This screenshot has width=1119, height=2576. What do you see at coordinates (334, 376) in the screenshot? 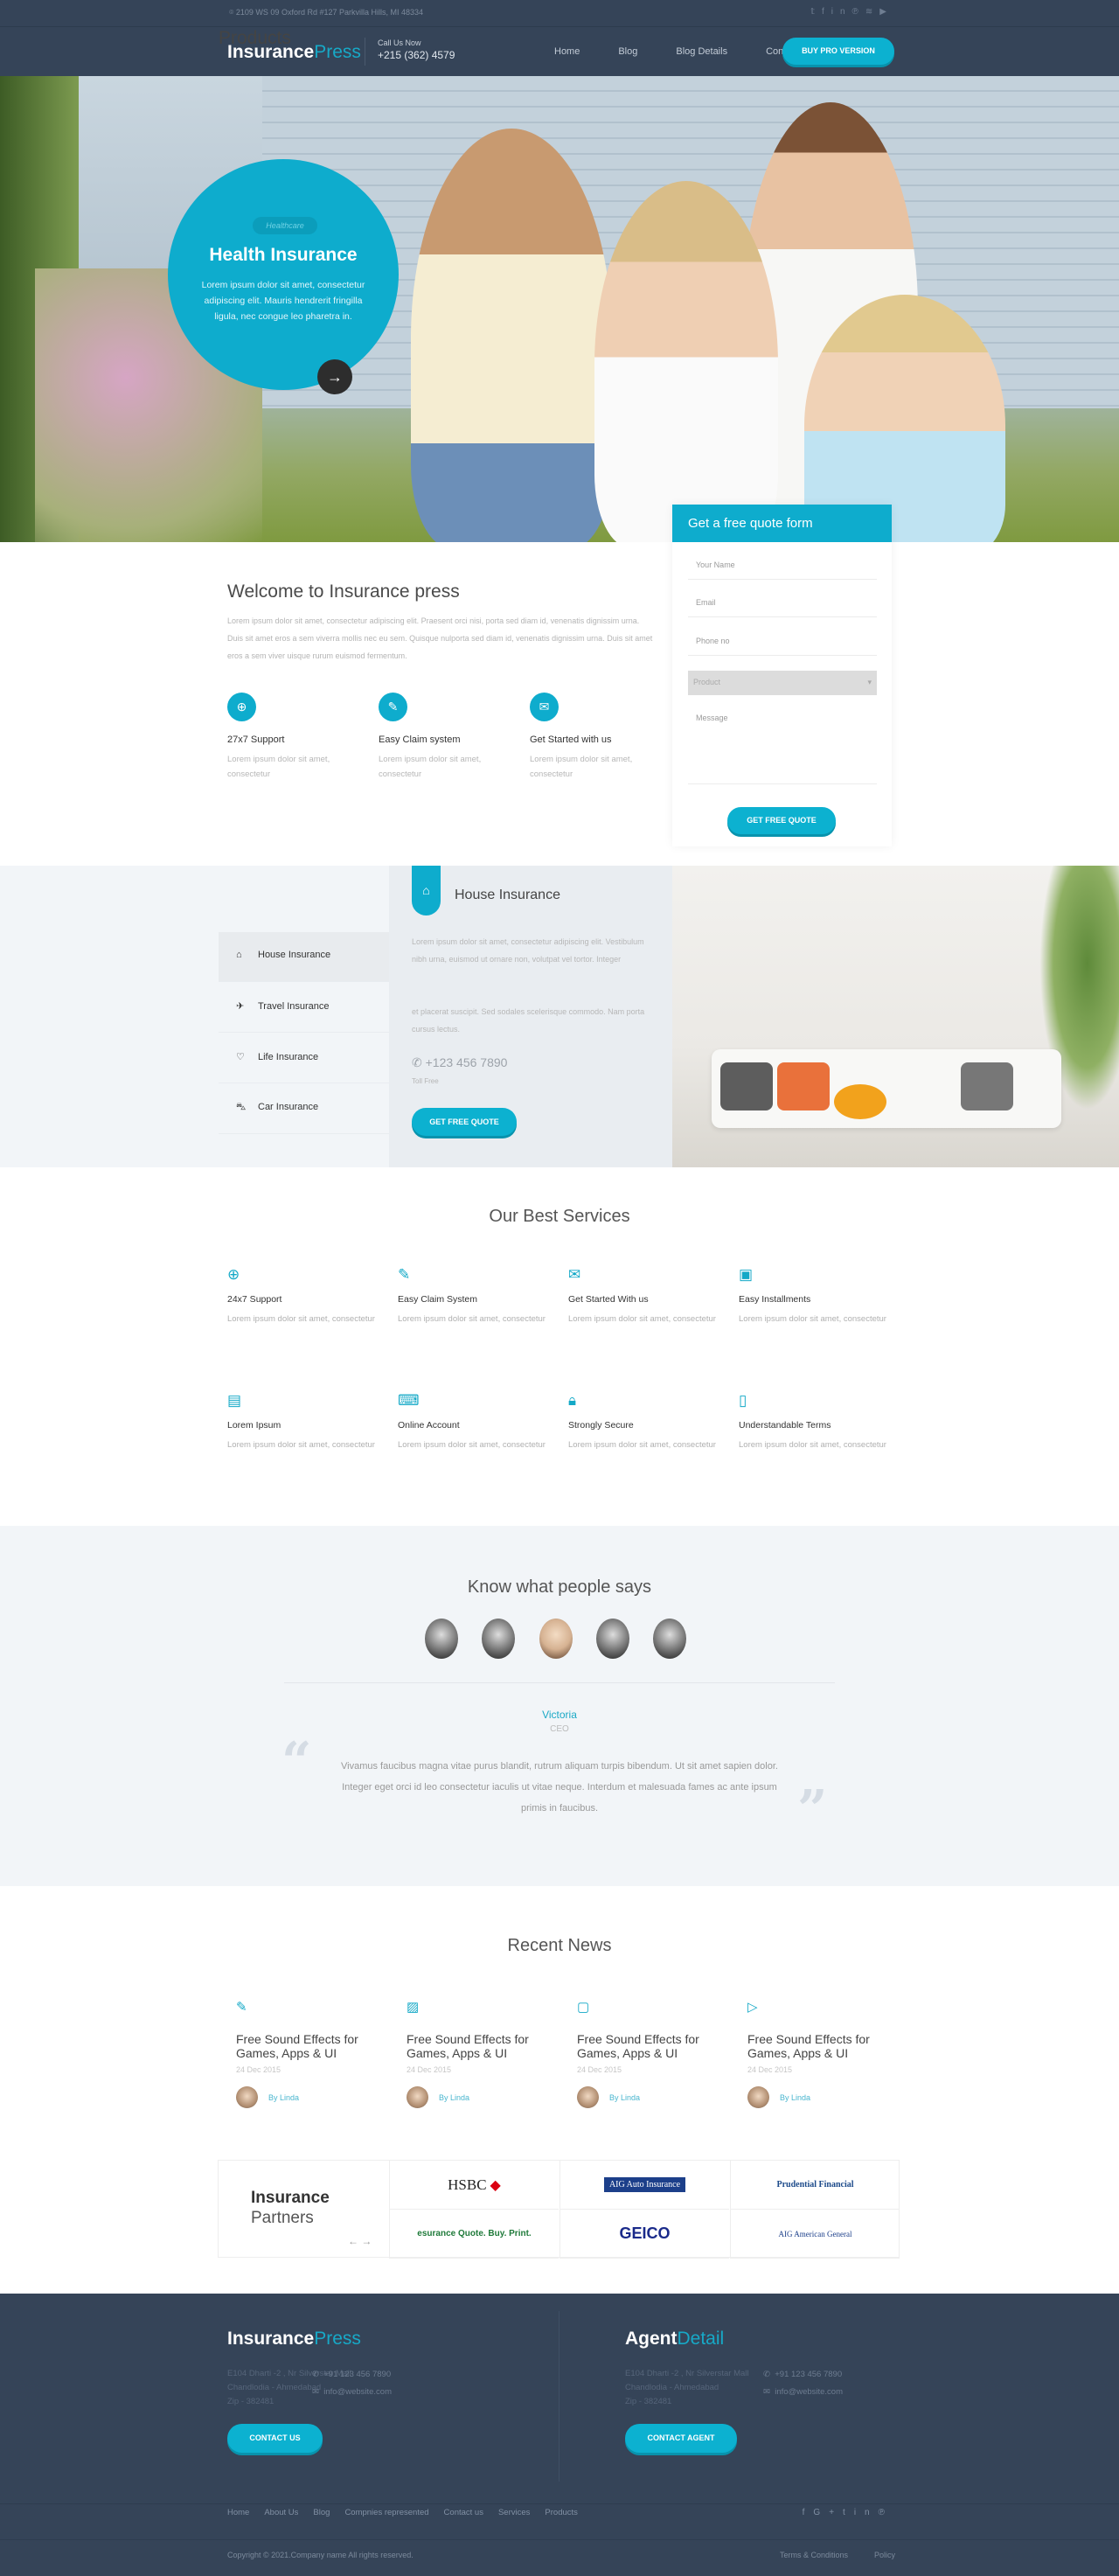
I see `hero-next-button: →` at bounding box center [334, 376].